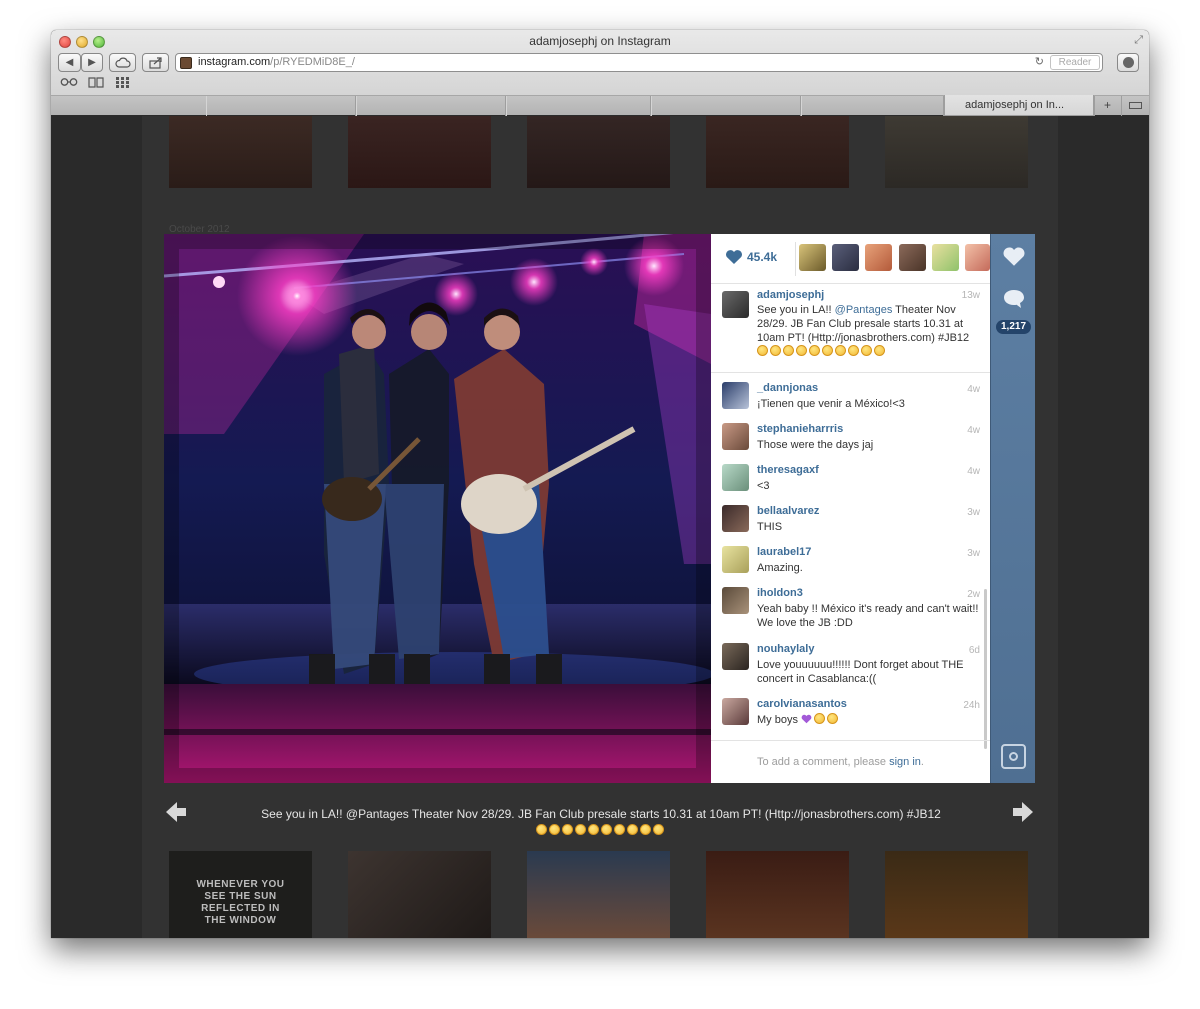 Image resolution: width=1200 pixels, height=1009 pixels. Describe the element at coordinates (1107, 106) in the screenshot. I see `plus-icon: +` at that location.